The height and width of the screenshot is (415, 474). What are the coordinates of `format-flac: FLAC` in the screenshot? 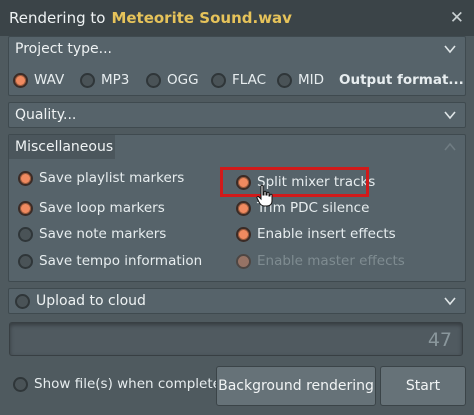 It's located at (238, 80).